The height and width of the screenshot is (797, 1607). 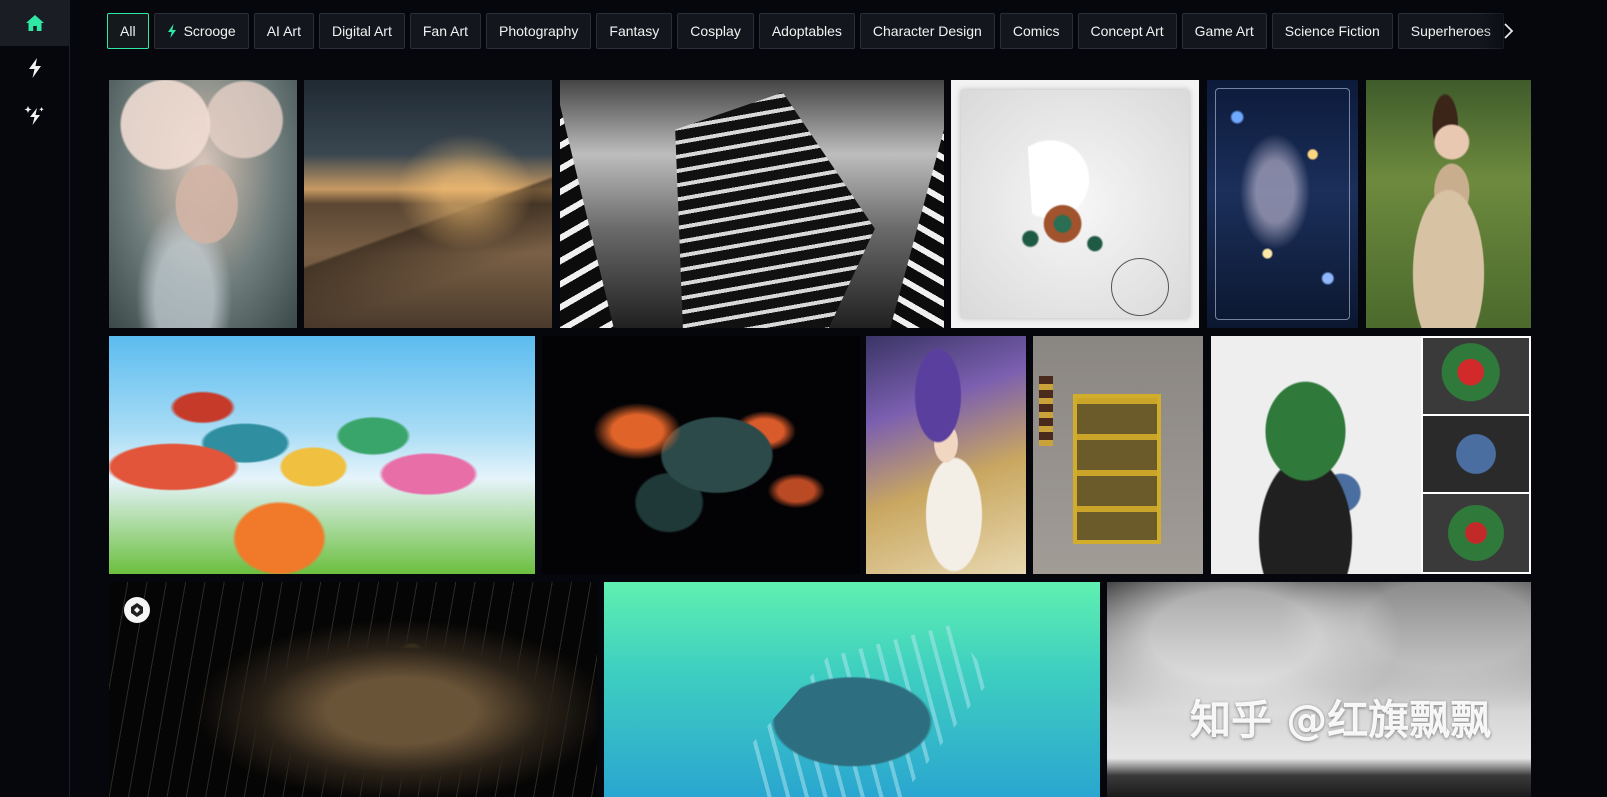 I want to click on topic-chip-fan-art: Fan Art, so click(x=445, y=31).